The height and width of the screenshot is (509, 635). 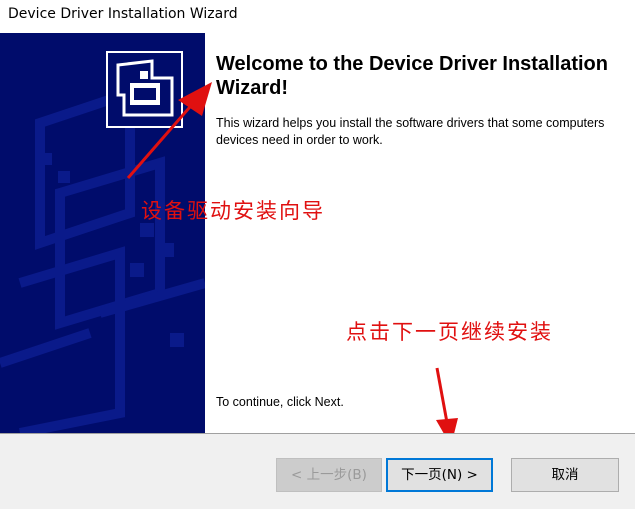 What do you see at coordinates (329, 475) in the screenshot?
I see `back-button: < 上一步(B)` at bounding box center [329, 475].